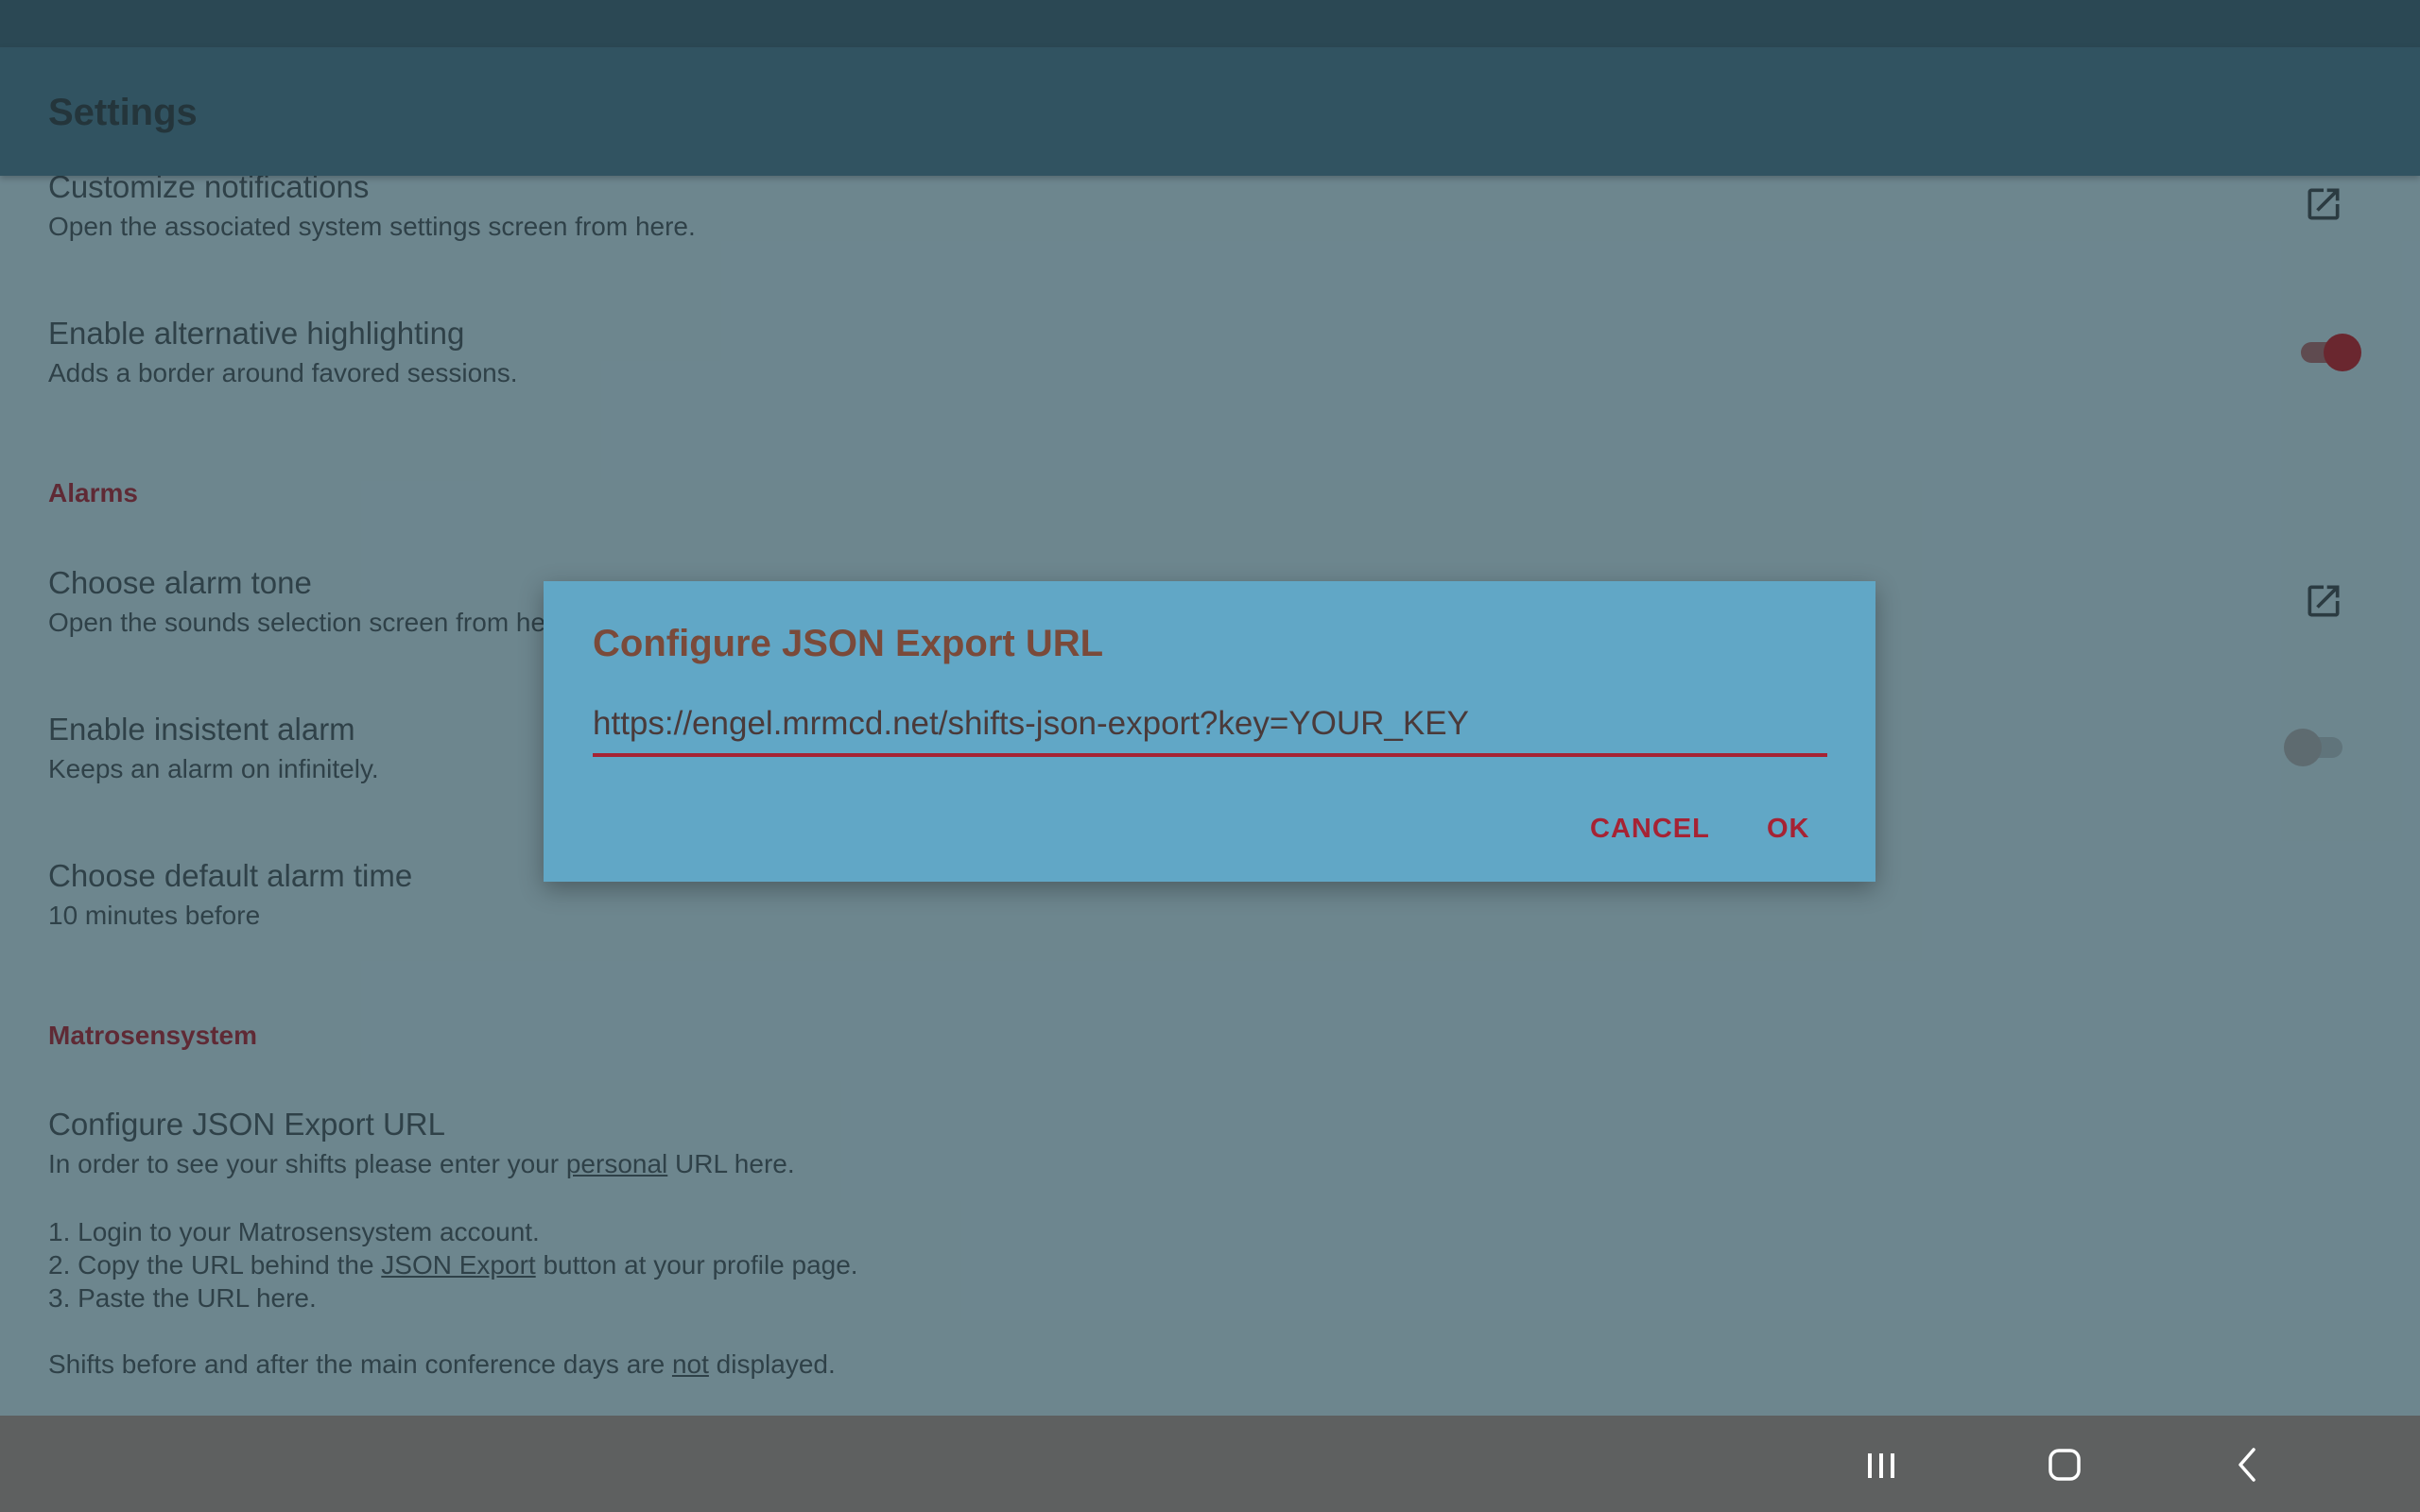 Image resolution: width=2420 pixels, height=1512 pixels. I want to click on url-input, so click(1210, 726).